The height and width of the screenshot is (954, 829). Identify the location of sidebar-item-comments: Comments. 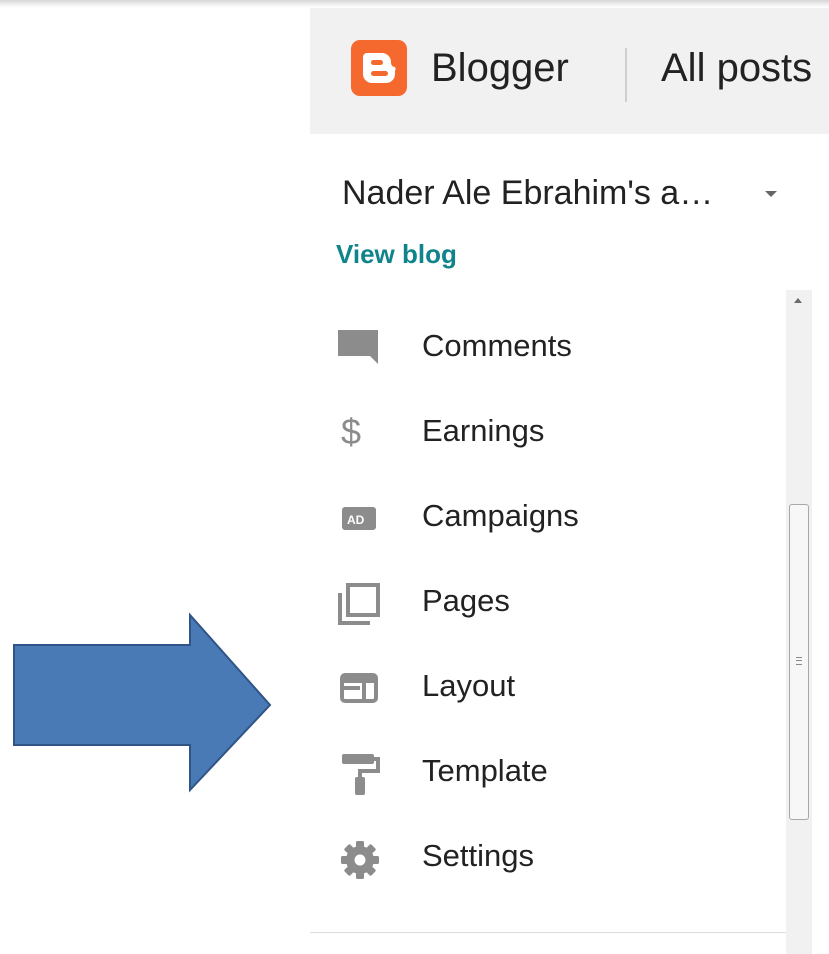
(557, 346).